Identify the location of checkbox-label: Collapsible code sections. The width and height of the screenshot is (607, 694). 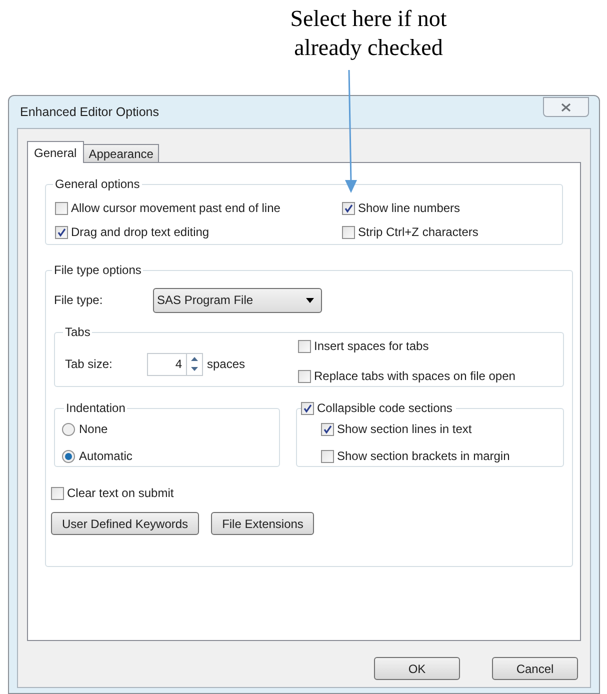
(384, 408).